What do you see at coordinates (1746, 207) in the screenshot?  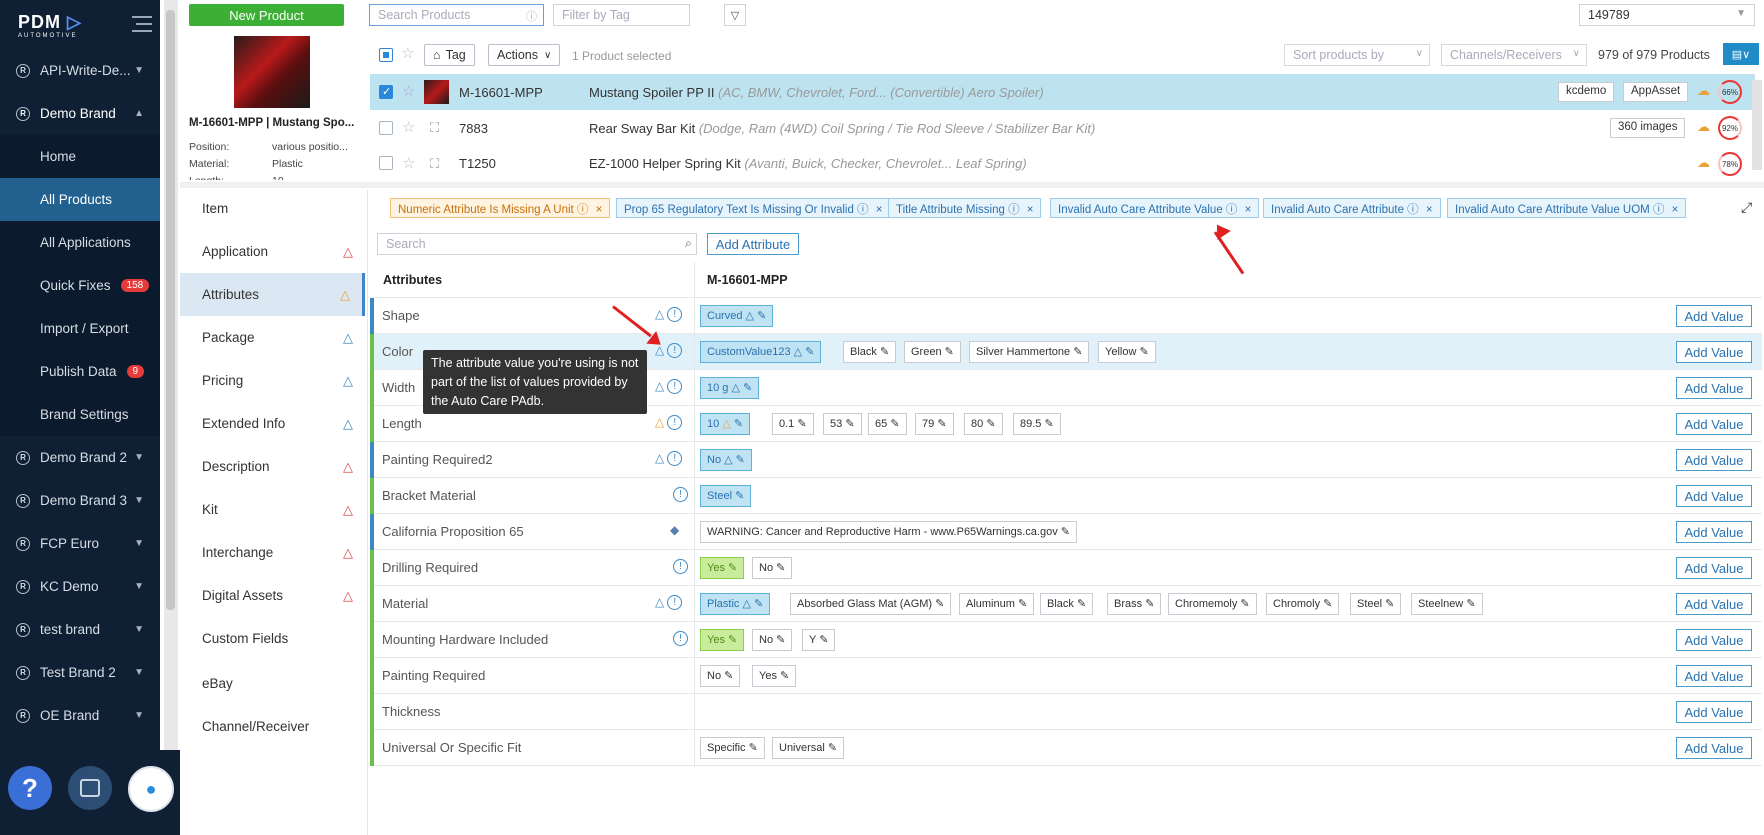 I see `expand-icon: ⤢` at bounding box center [1746, 207].